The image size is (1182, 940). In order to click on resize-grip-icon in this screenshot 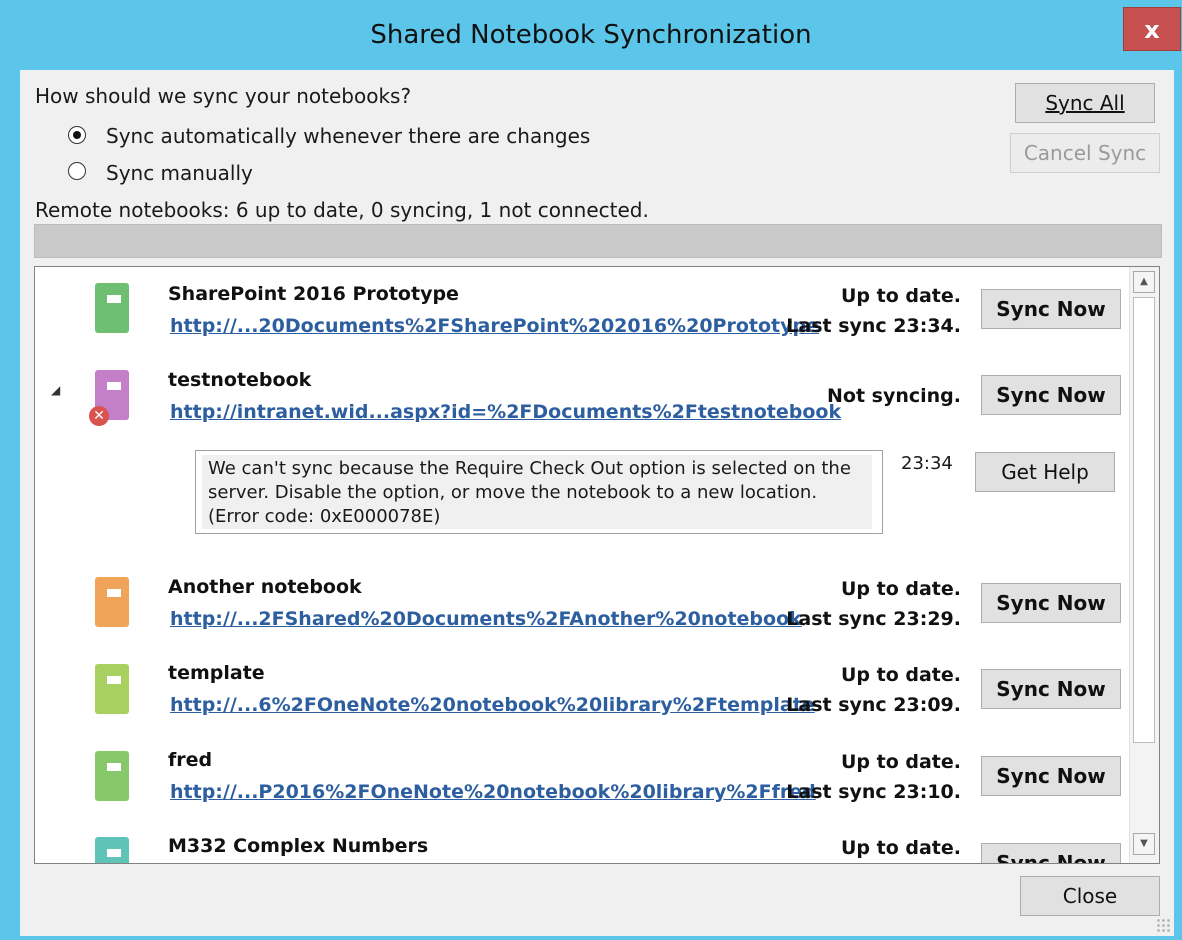, I will do `click(1163, 925)`.